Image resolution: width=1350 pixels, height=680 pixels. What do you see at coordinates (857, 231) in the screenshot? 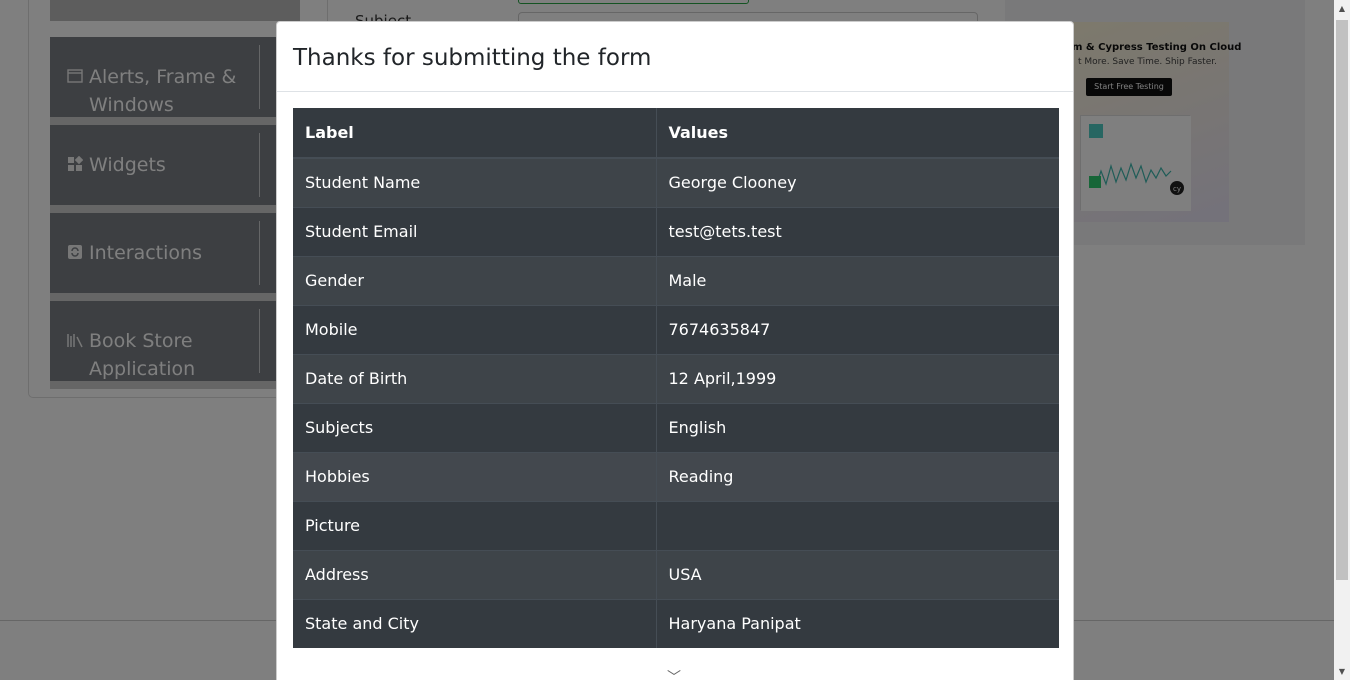
I see `row-value: test@tets.test` at bounding box center [857, 231].